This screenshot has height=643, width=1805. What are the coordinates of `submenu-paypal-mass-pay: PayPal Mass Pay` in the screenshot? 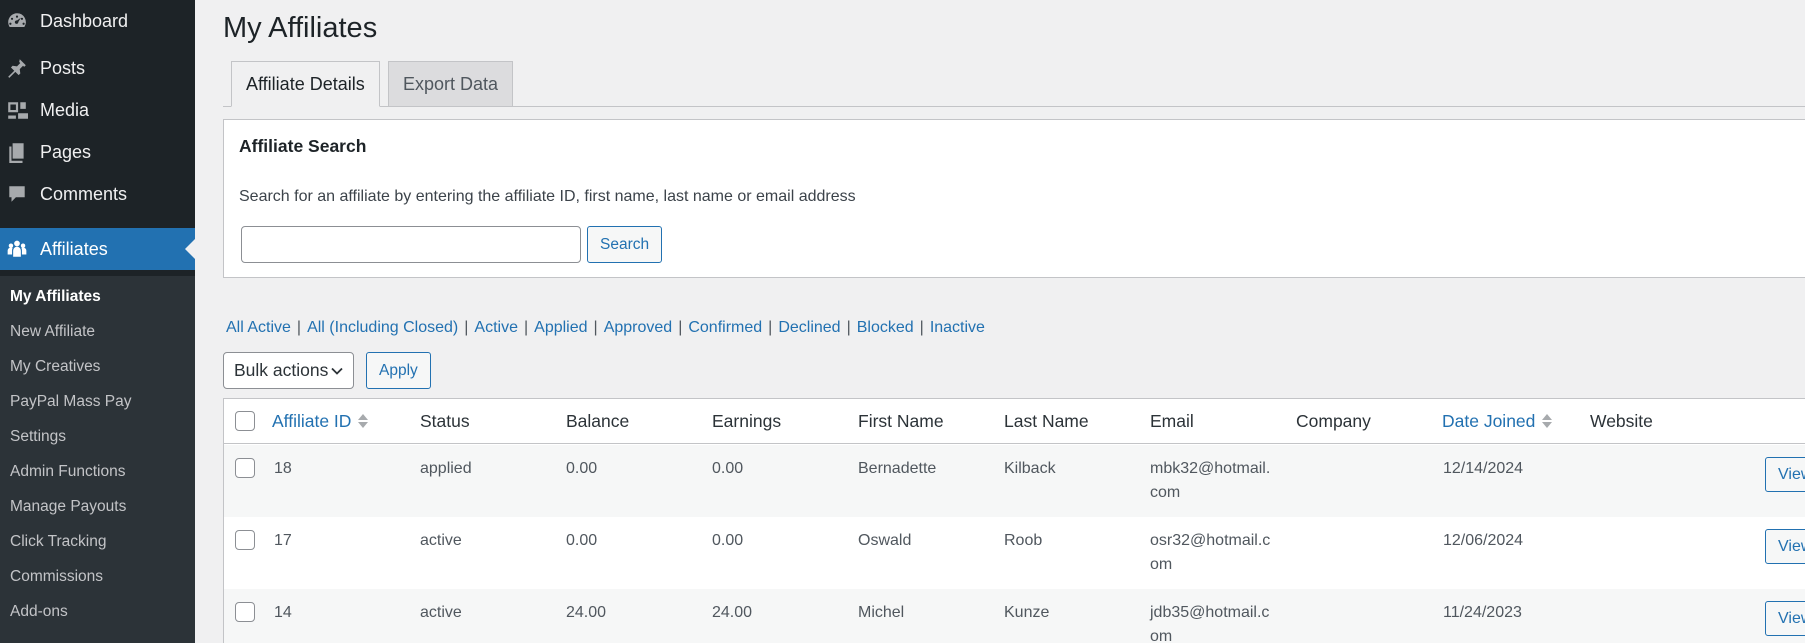 It's located at (70, 402).